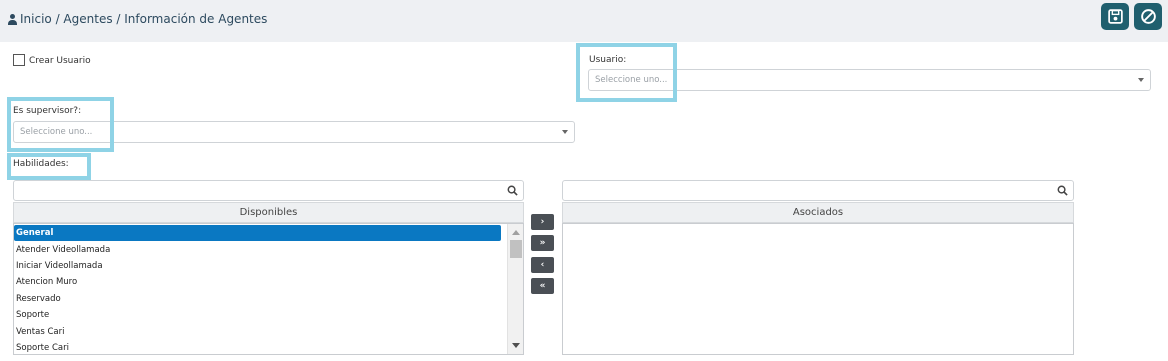  I want to click on list-item: Iniciar Videollamada, so click(259, 266).